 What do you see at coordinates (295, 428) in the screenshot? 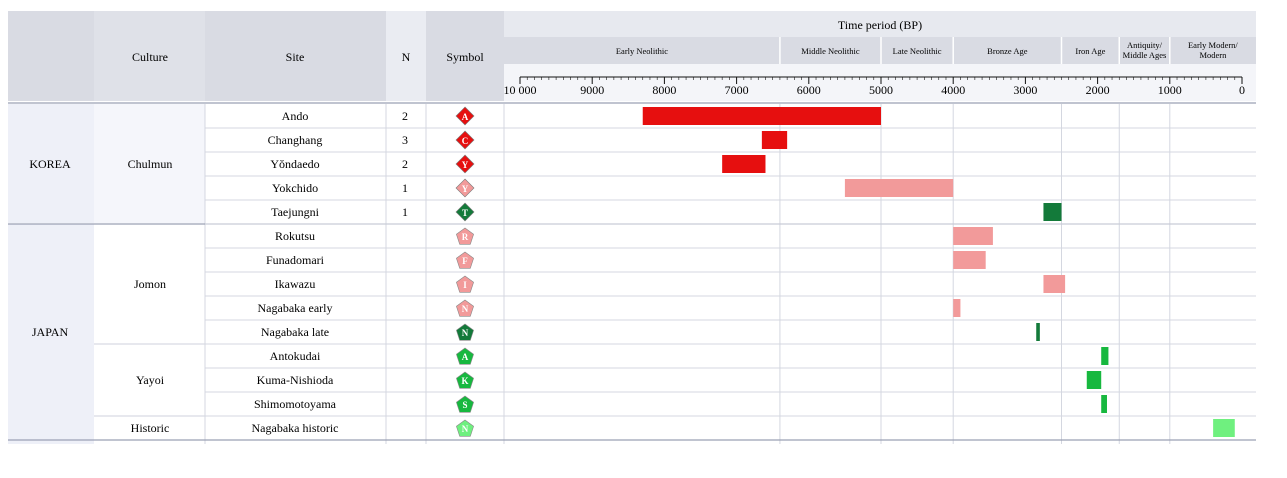
I see `site-name: Nagabaka historic` at bounding box center [295, 428].